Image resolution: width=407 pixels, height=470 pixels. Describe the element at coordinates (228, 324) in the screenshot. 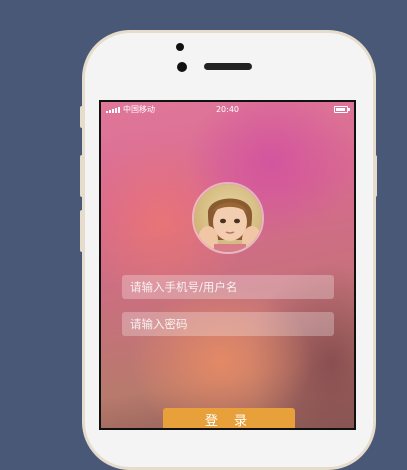

I see `password-input: 请输入密码` at that location.